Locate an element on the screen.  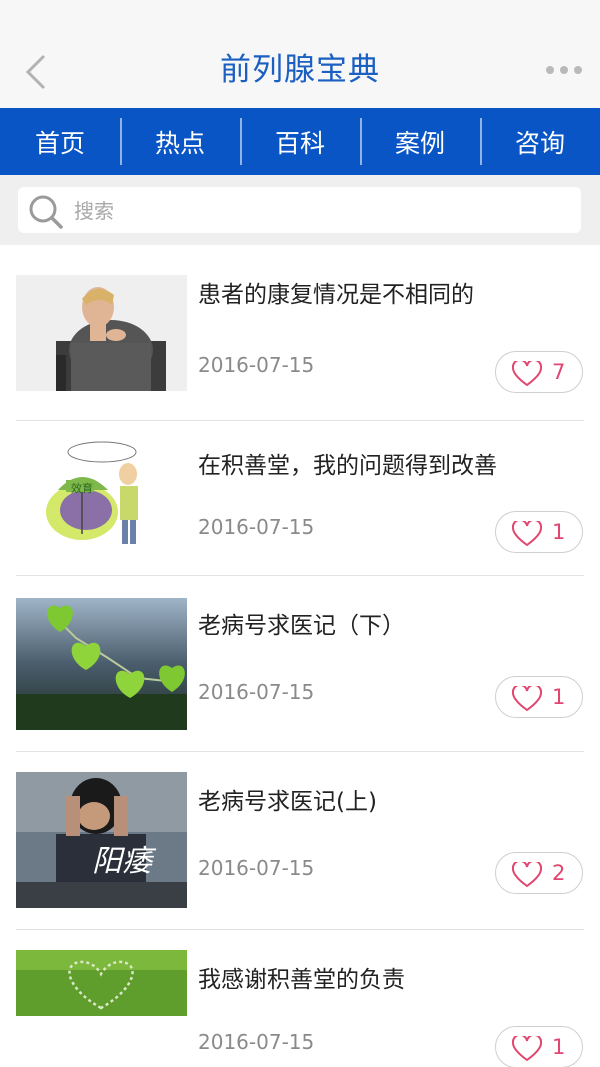
nav-tab-home: 首页 is located at coordinates (60, 141).